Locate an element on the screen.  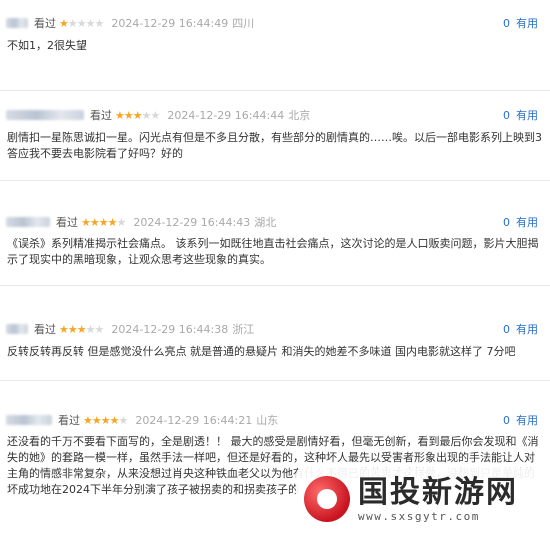
review-location: 山东 is located at coordinates (267, 420).